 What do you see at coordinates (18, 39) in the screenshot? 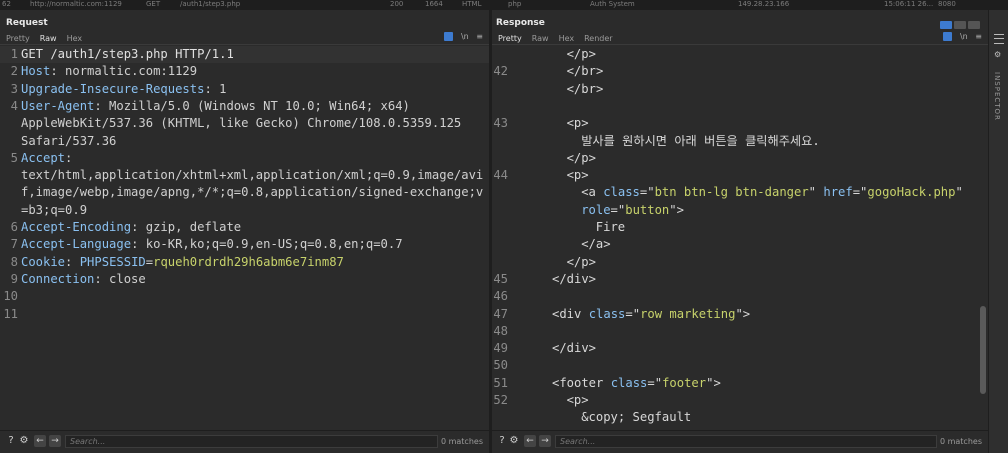
I see `tab-request-pretty: Pretty` at bounding box center [18, 39].